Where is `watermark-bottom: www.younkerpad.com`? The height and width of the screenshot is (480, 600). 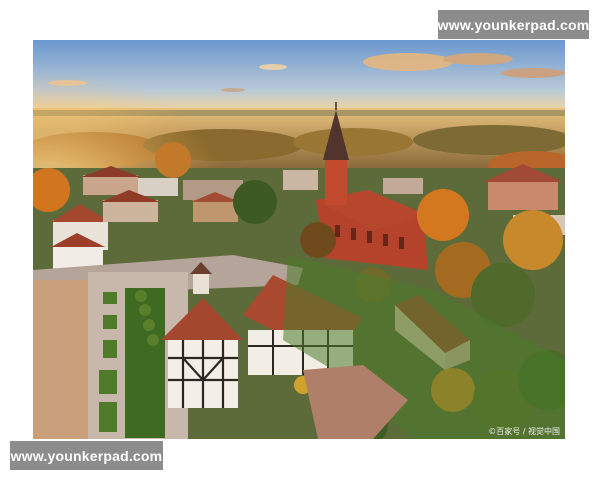 watermark-bottom: www.younkerpad.com is located at coordinates (86, 455).